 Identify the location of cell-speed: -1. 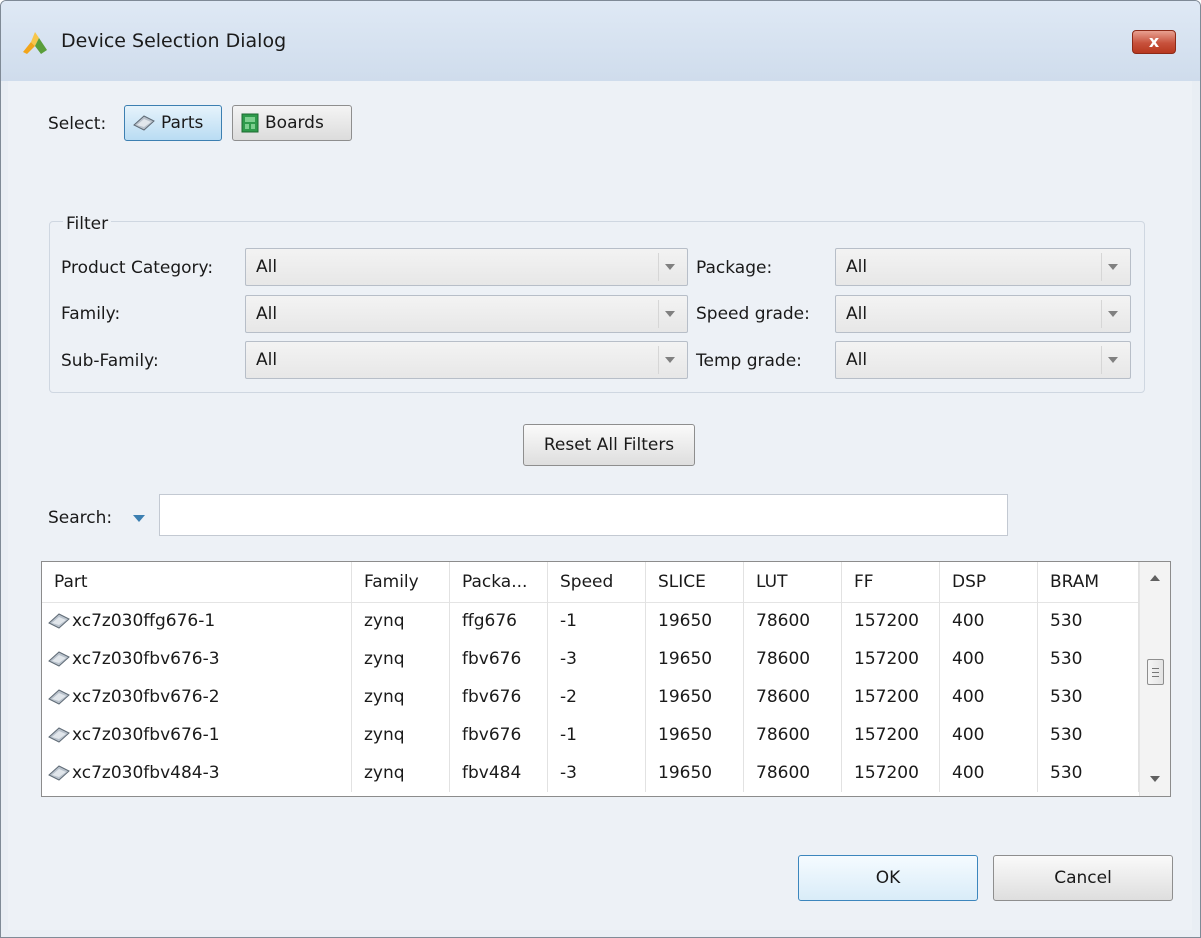
(597, 735).